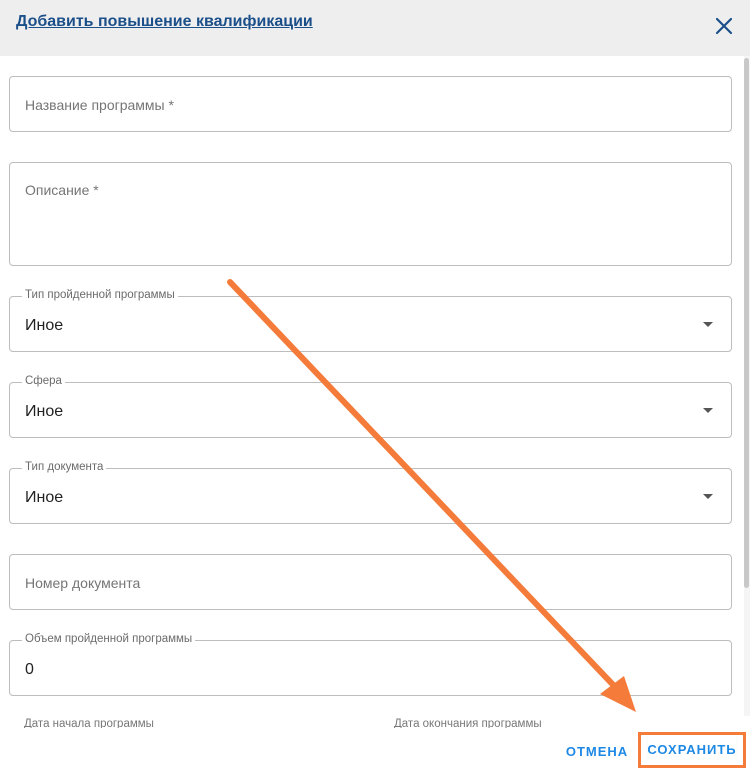  What do you see at coordinates (692, 750) in the screenshot?
I see `save-button: СОХРАНИТЬ` at bounding box center [692, 750].